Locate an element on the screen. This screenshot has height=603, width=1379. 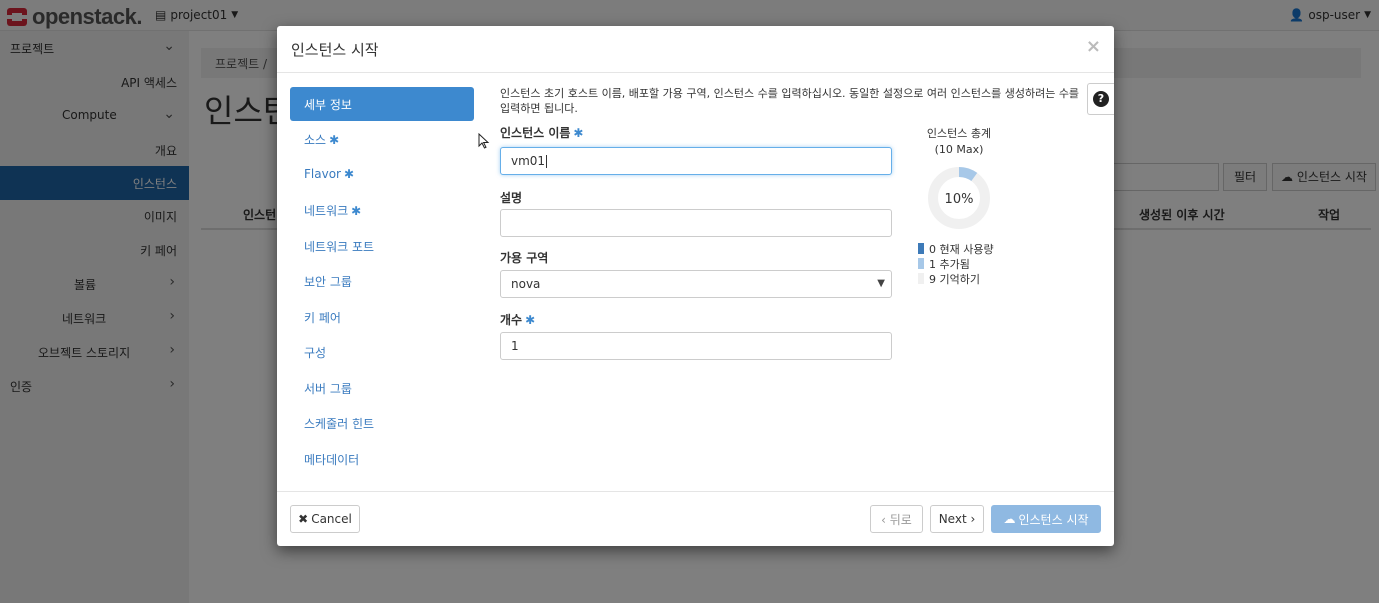
wizard-step-label: 보안 그룹 is located at coordinates (328, 282).